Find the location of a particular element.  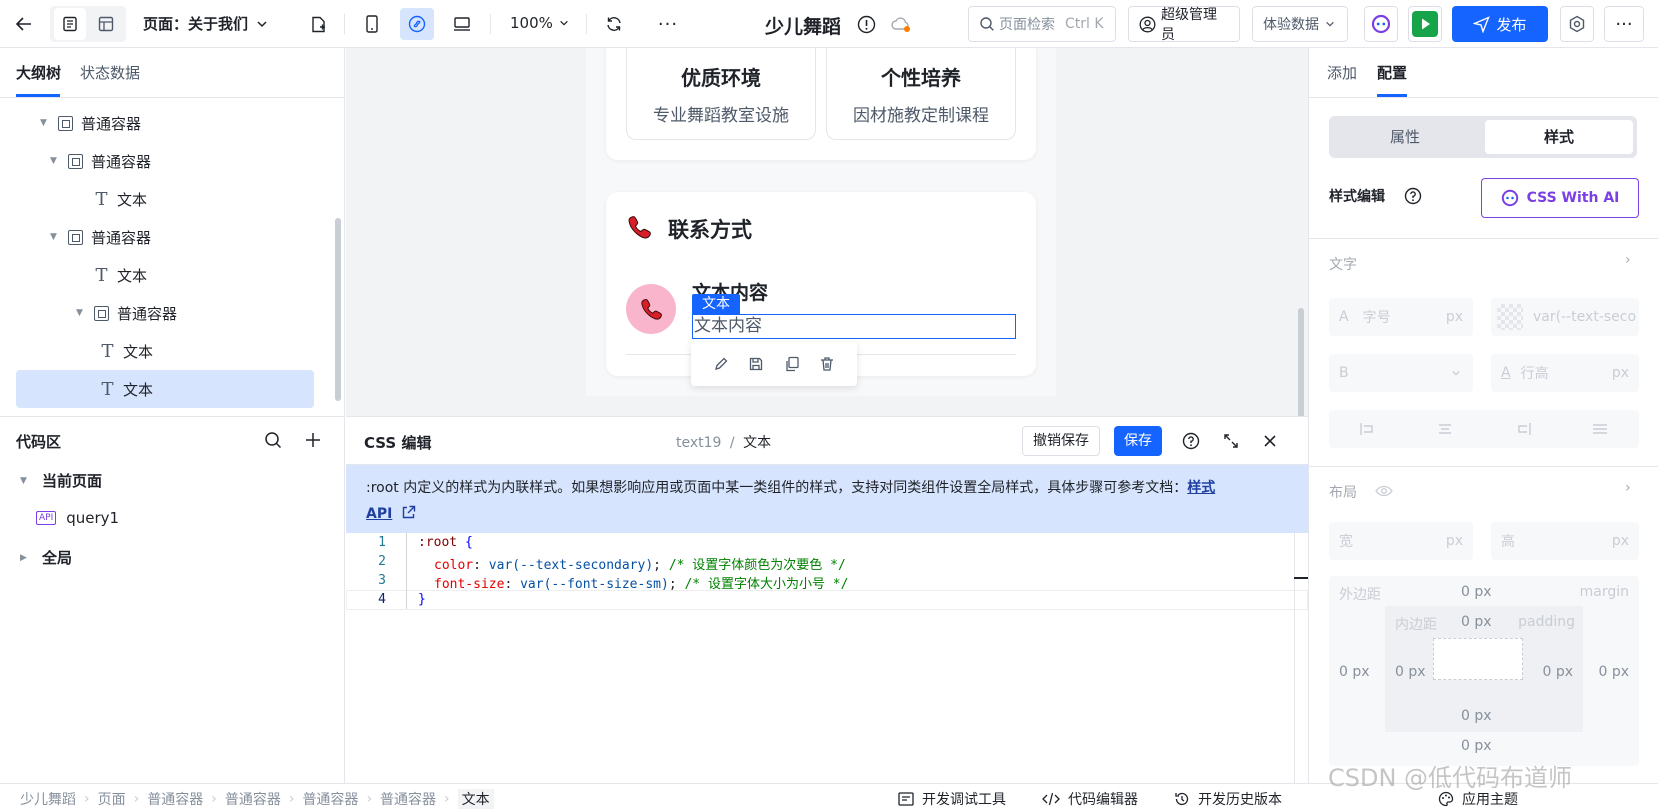

ai-assistant-icon is located at coordinates (1381, 24).